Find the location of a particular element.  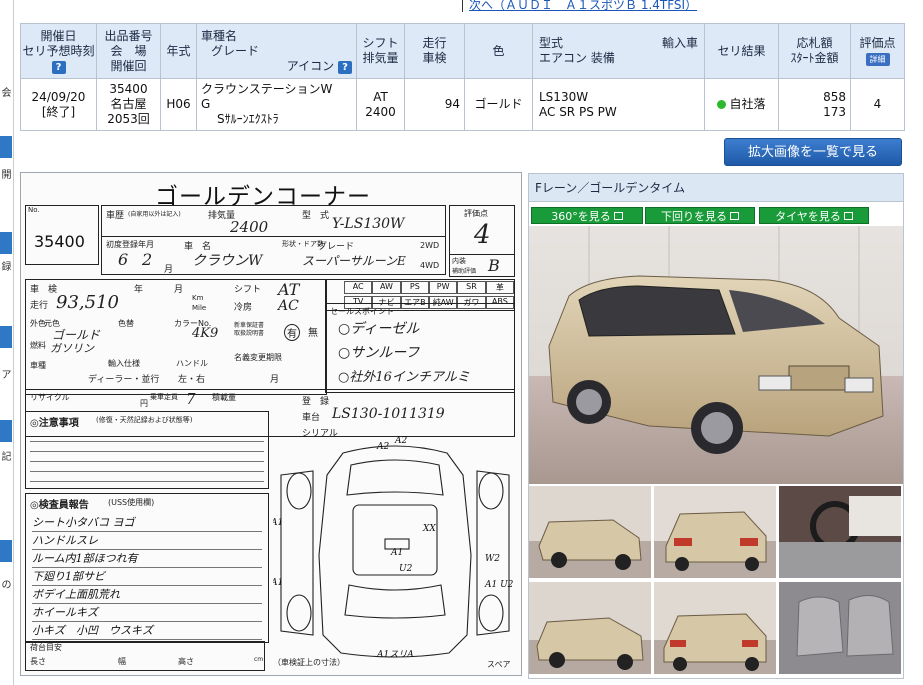

header-mileage-label: 走行 is located at coordinates (434, 43).